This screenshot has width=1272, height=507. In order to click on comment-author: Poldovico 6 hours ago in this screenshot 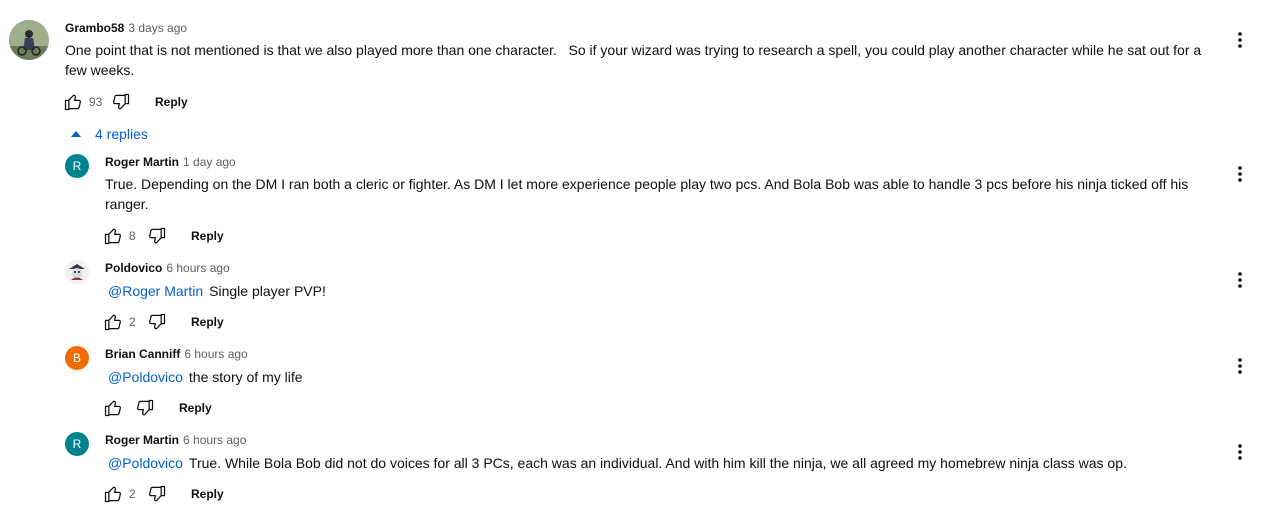, I will do `click(167, 268)`.